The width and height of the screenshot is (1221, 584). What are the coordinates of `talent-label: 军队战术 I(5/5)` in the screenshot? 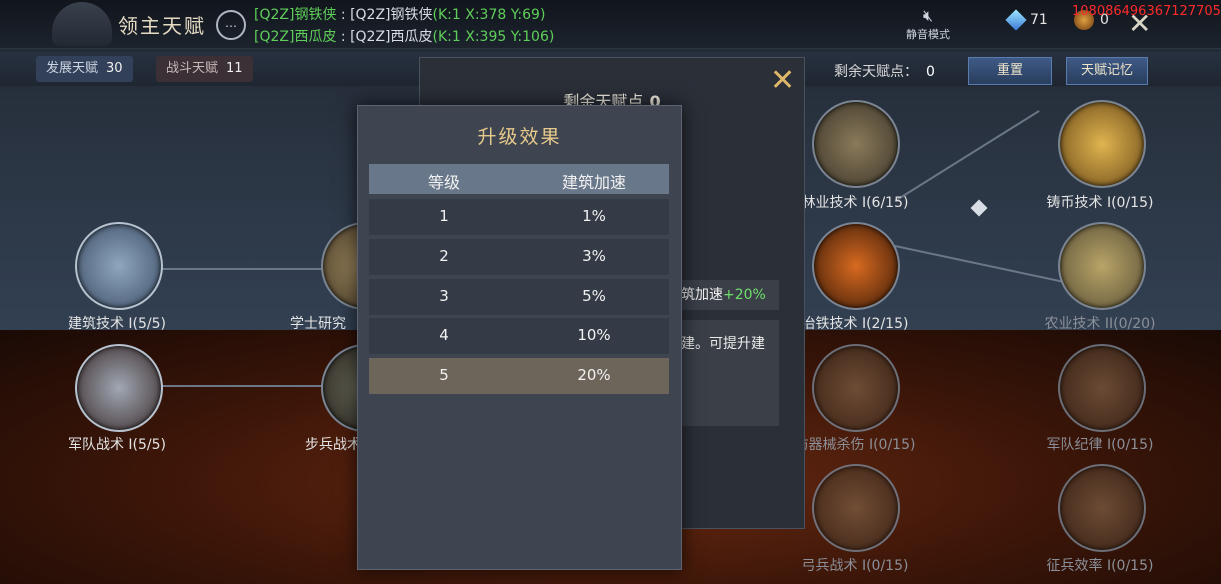 It's located at (117, 445).